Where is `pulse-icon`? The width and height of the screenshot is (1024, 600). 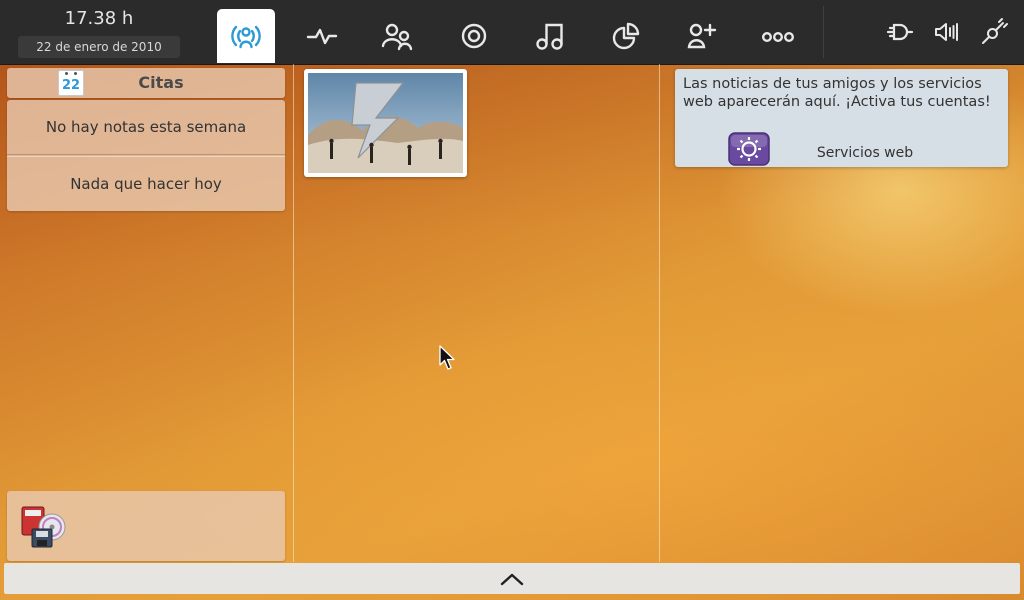
pulse-icon is located at coordinates (322, 36).